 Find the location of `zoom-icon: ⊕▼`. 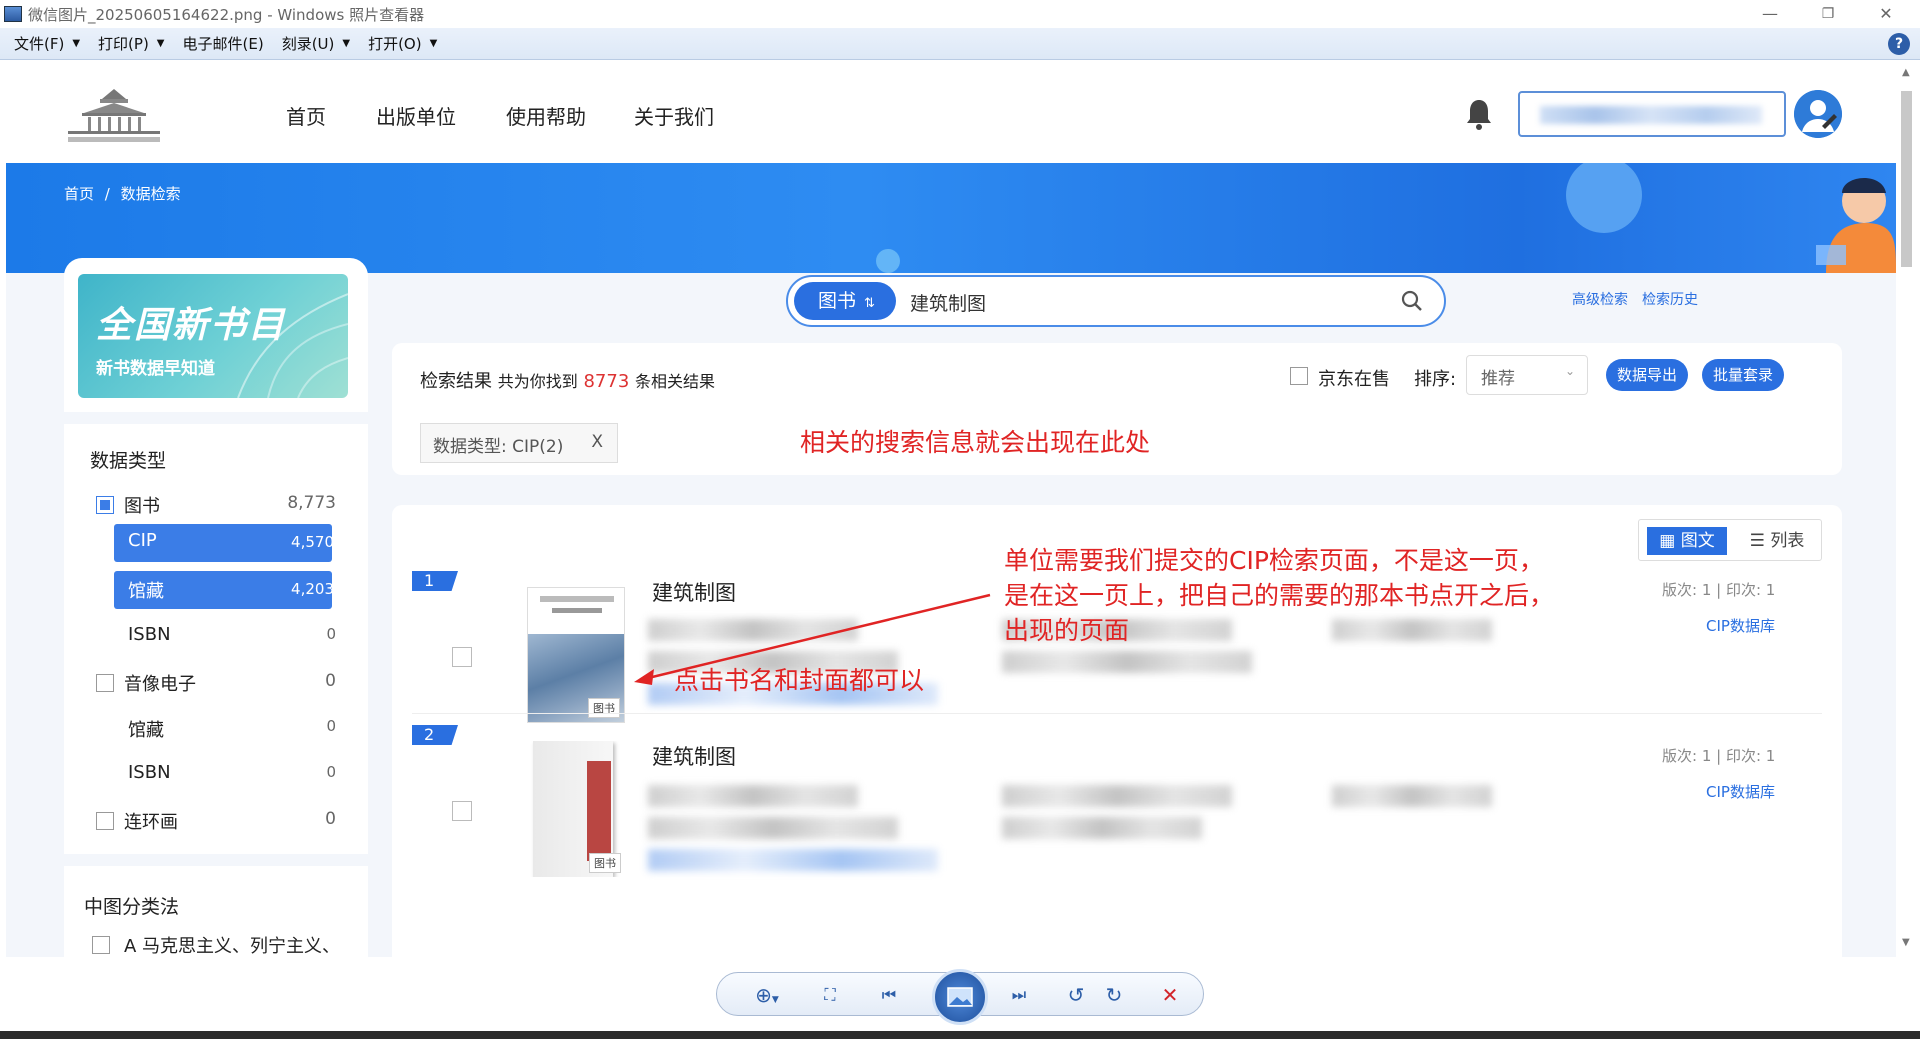

zoom-icon: ⊕▼ is located at coordinates (767, 995).